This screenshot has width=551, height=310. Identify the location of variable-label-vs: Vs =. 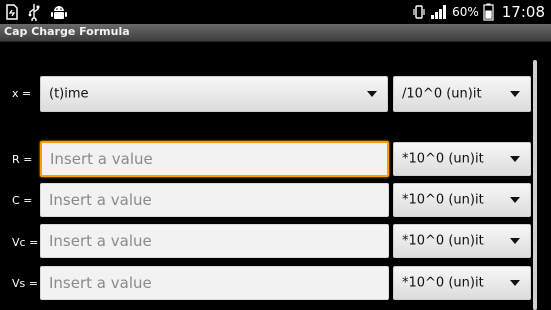
(25, 283).